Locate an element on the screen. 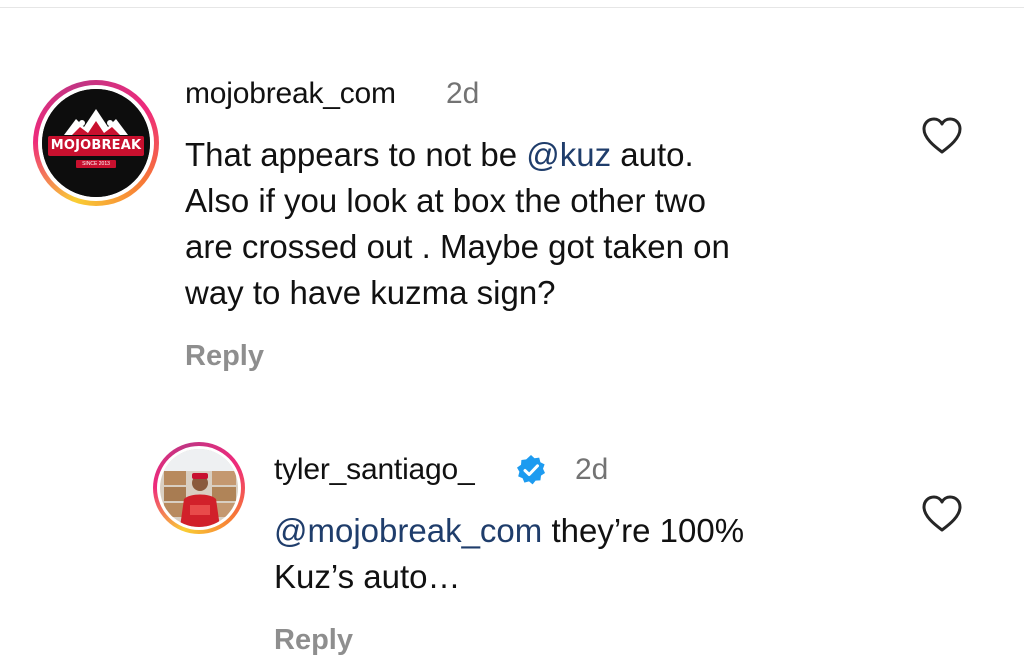 This screenshot has width=1024, height=664. comment-username: tyler_santiago_ is located at coordinates (374, 470).